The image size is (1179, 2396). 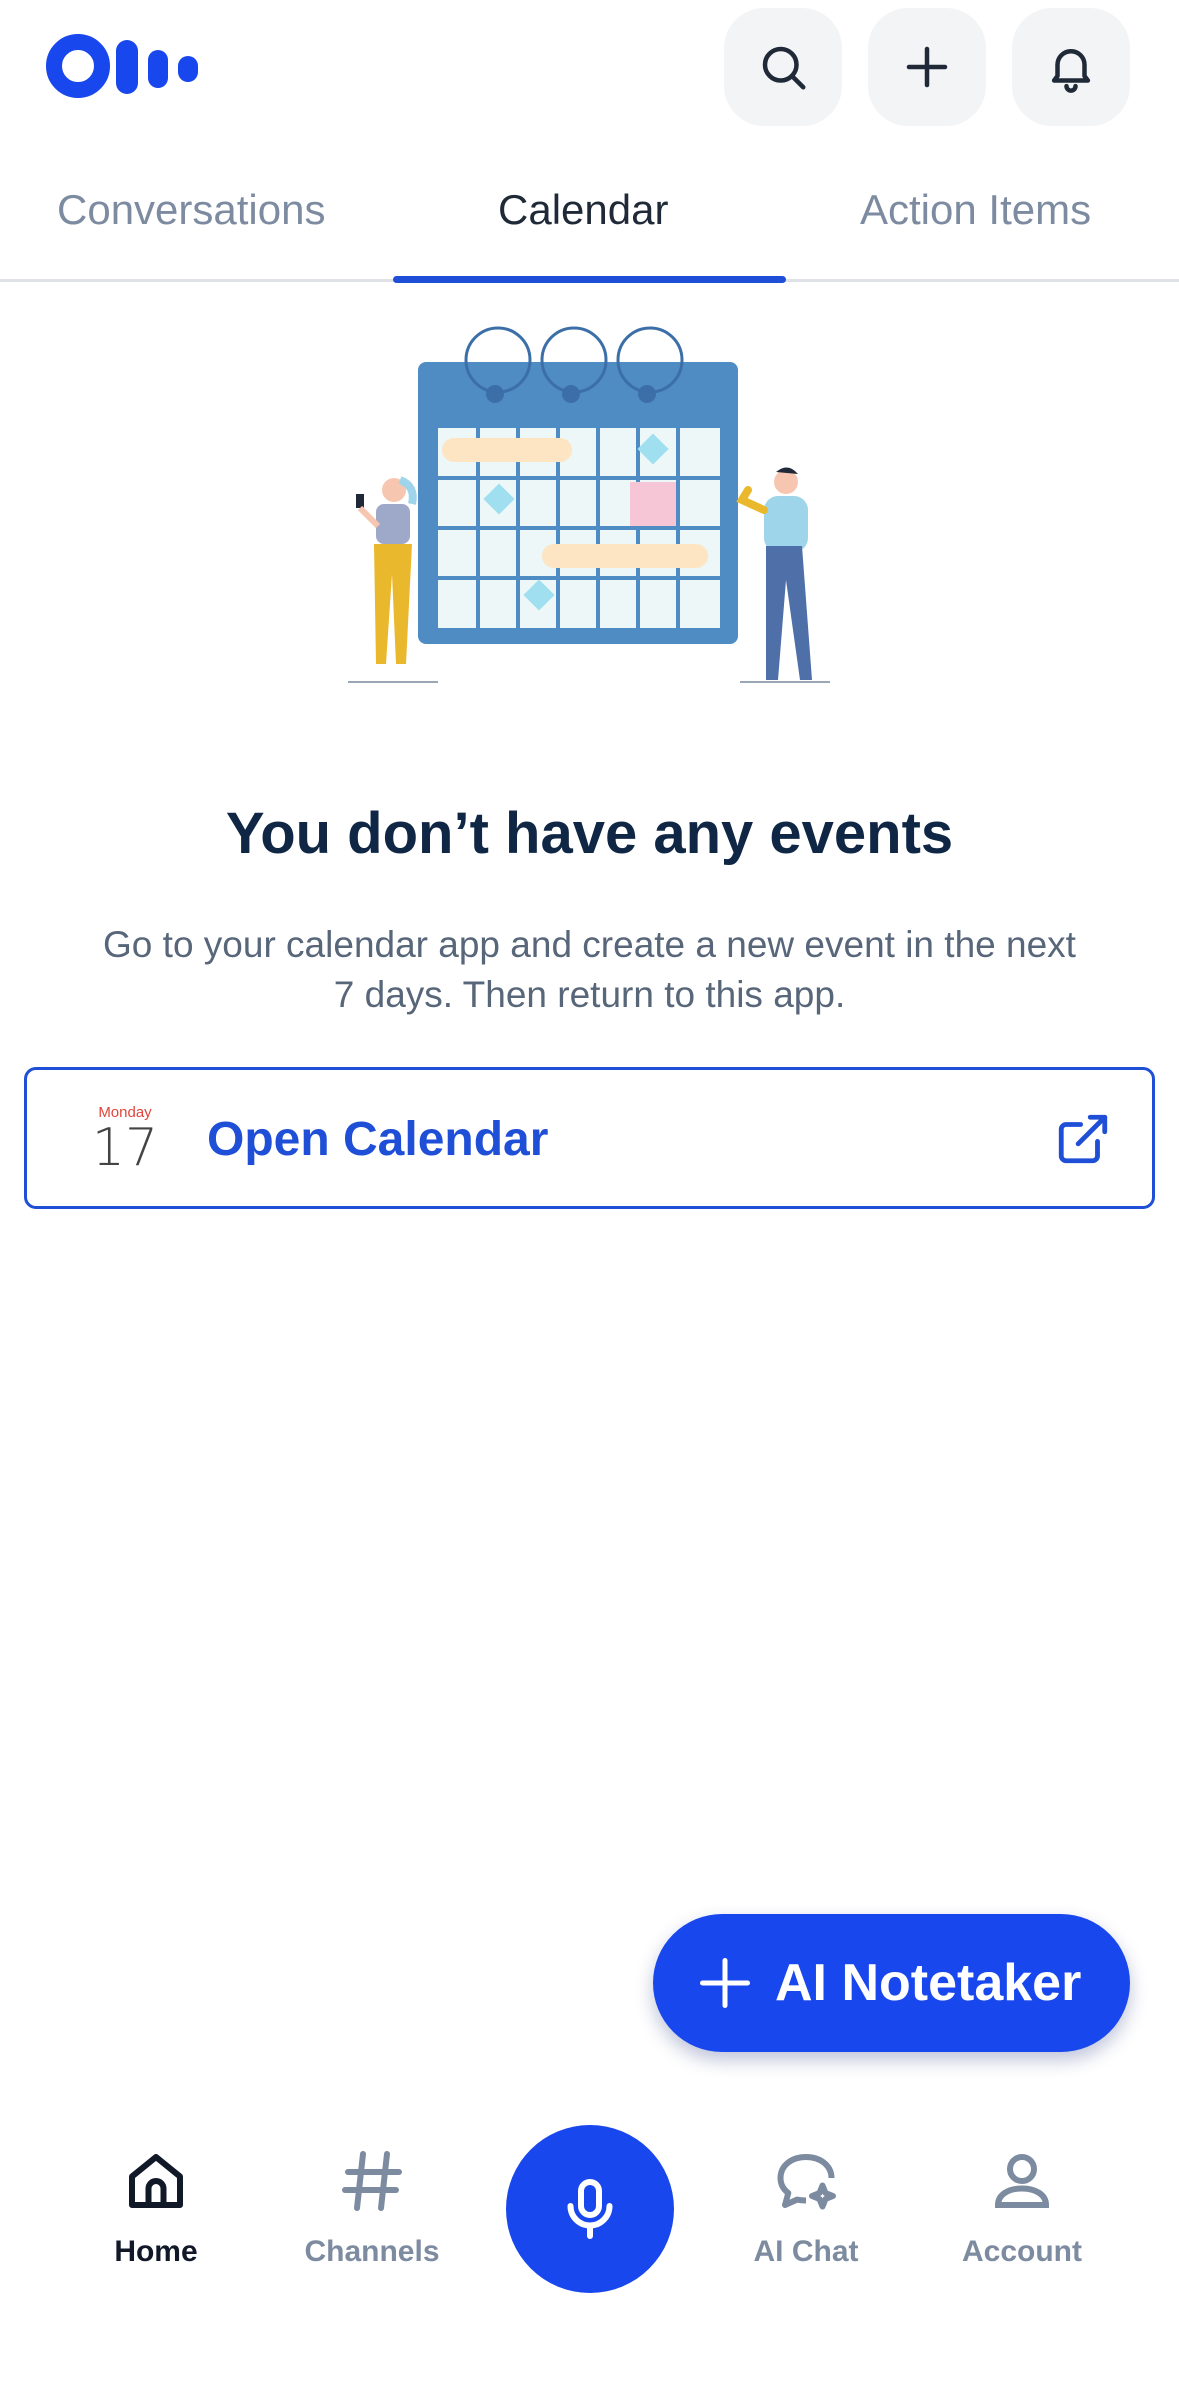 I want to click on microphone-icon, so click(x=590, y=2209).